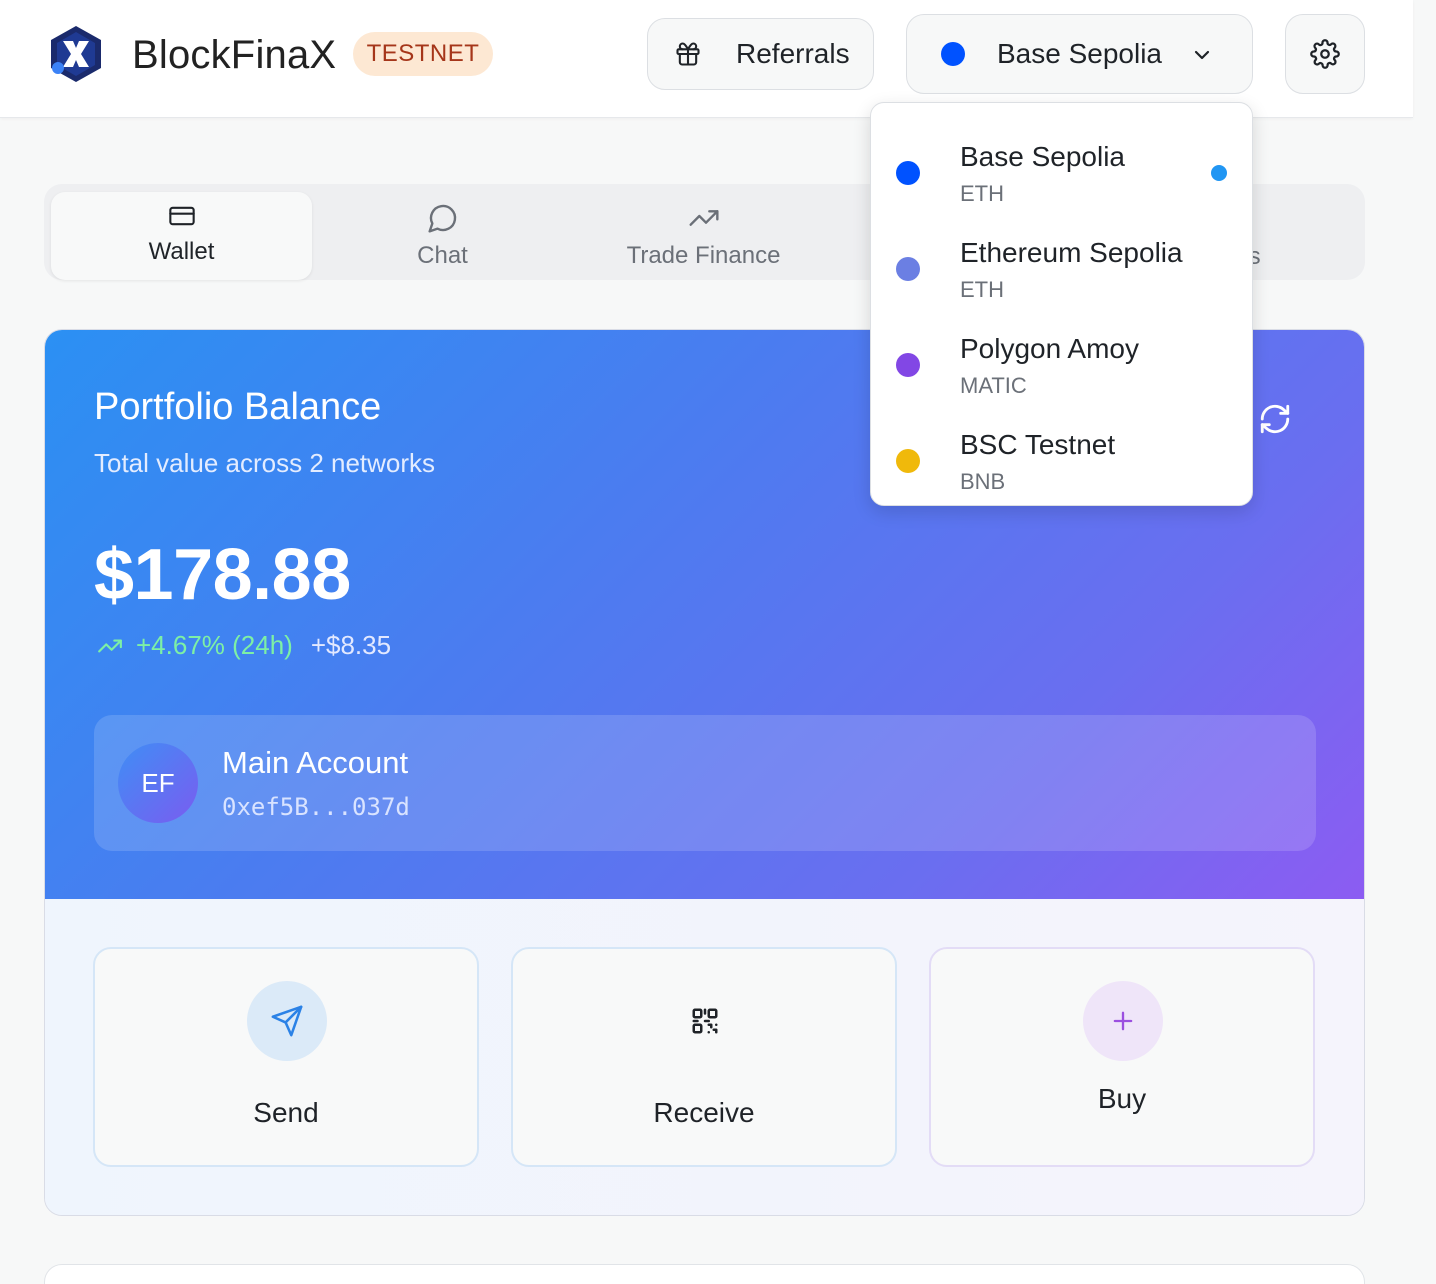  Describe the element at coordinates (442, 255) in the screenshot. I see `tab-chat-label: Chat` at that location.